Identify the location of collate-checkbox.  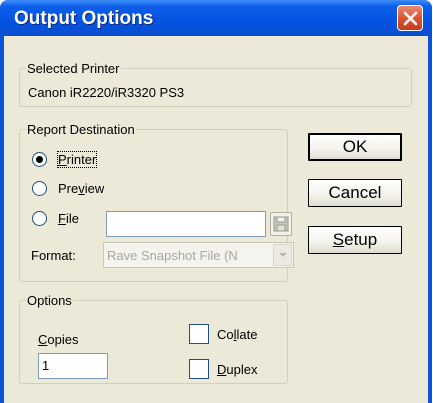
(199, 334).